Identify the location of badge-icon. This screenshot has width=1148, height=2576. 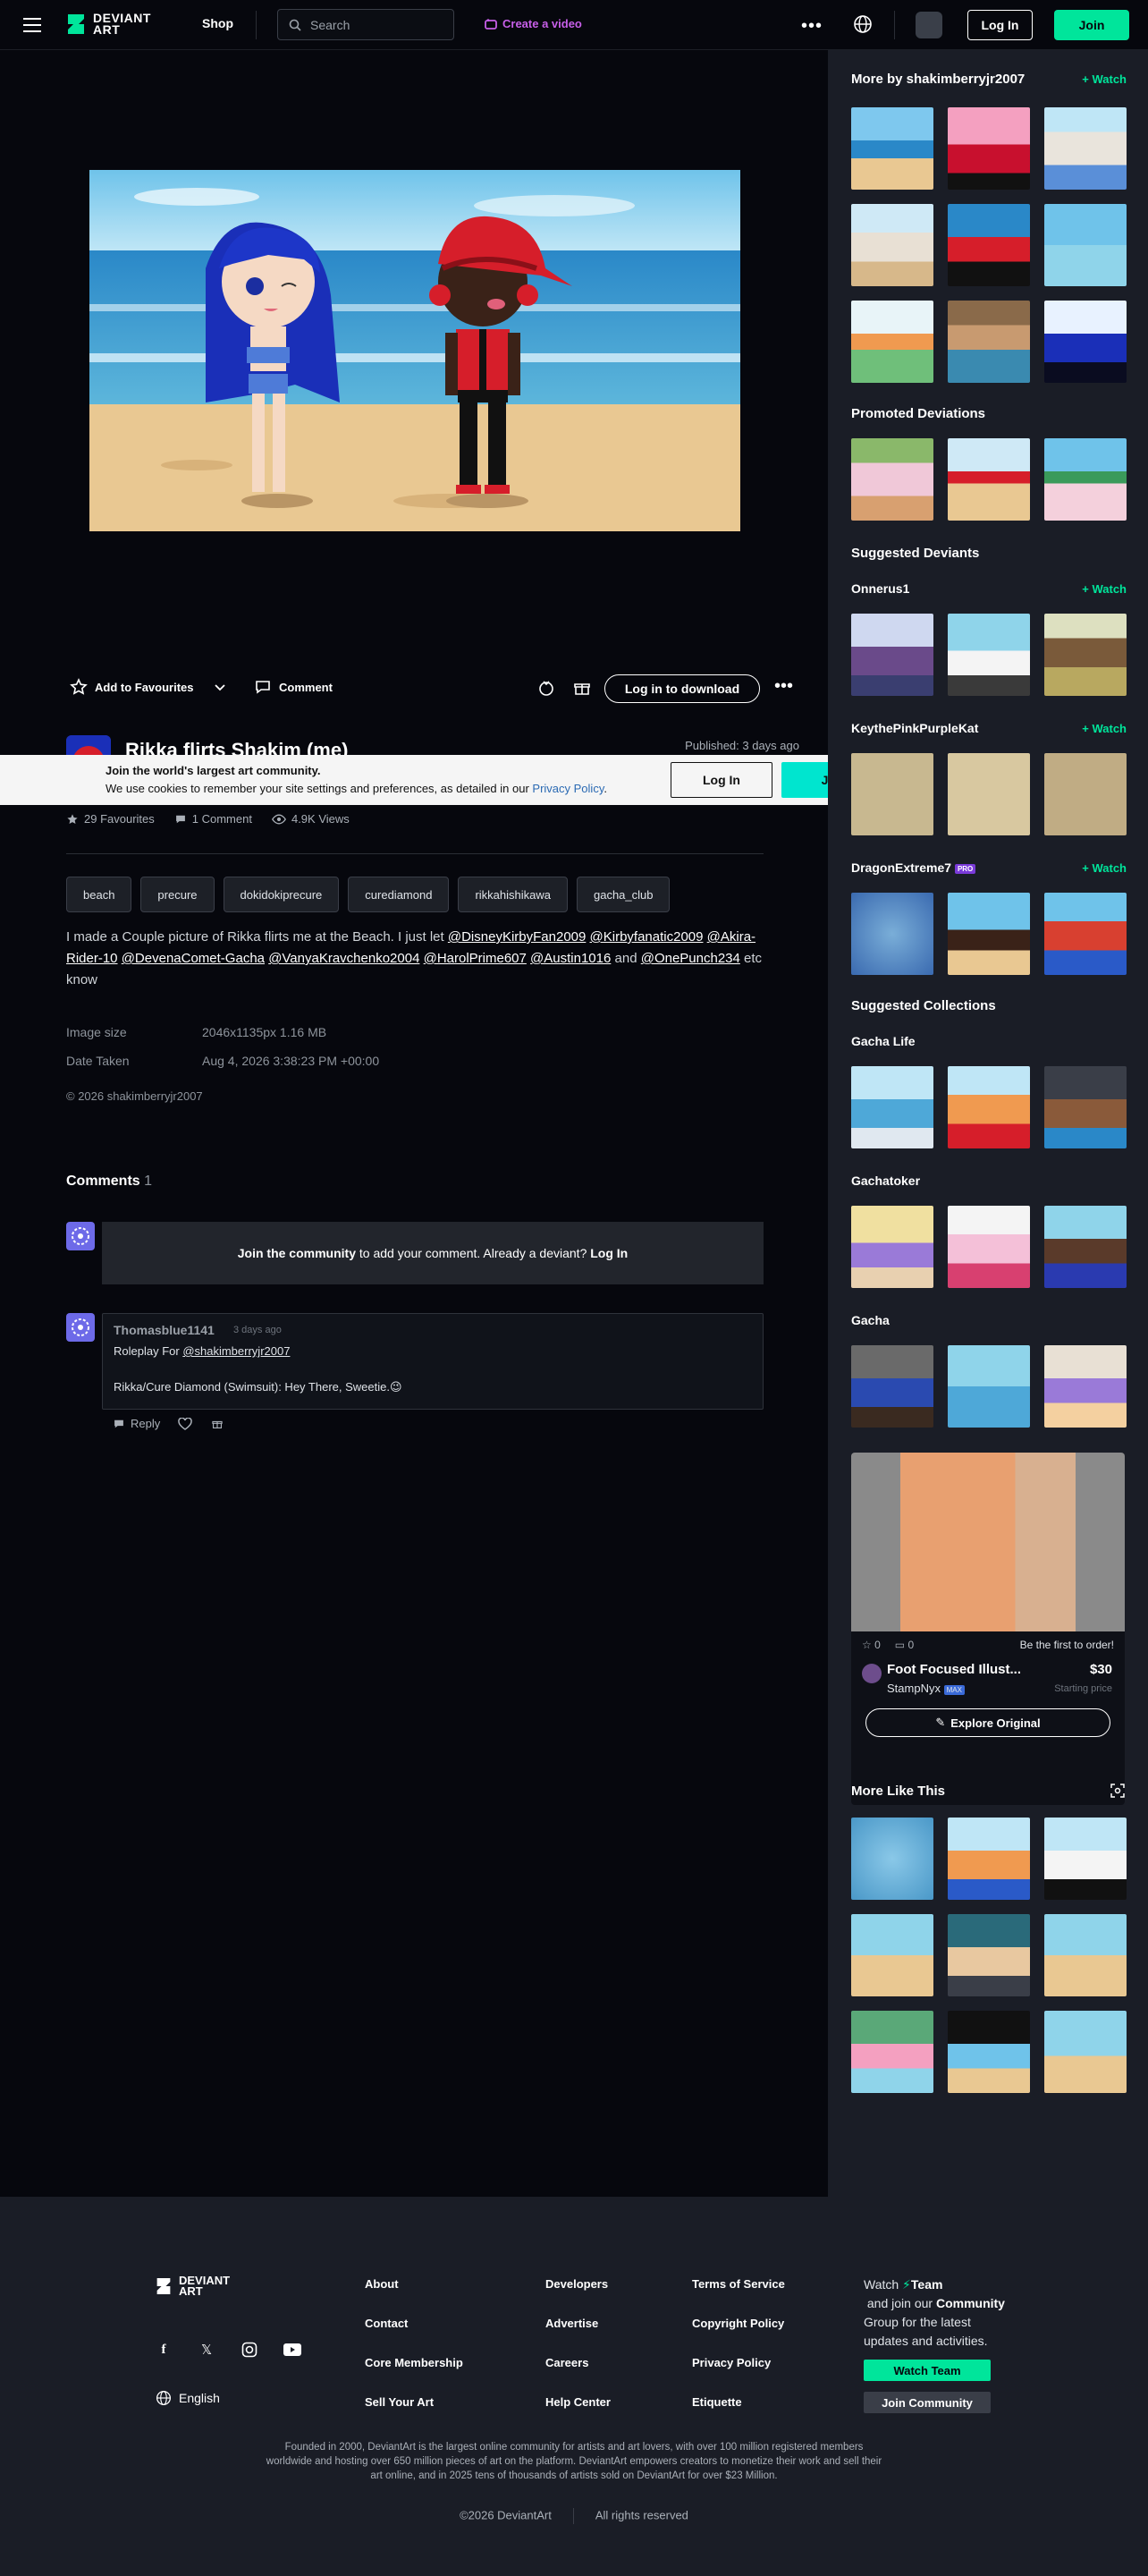
(546, 688).